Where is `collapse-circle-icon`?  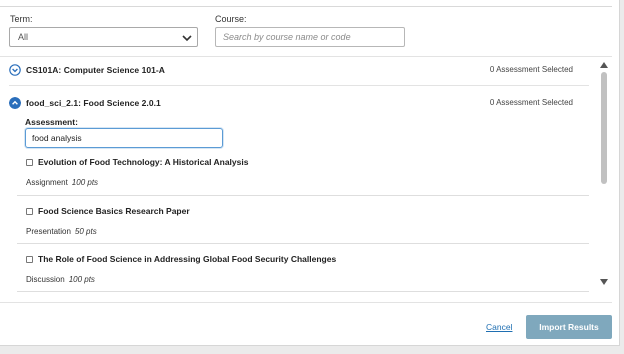
collapse-circle-icon is located at coordinates (15, 103).